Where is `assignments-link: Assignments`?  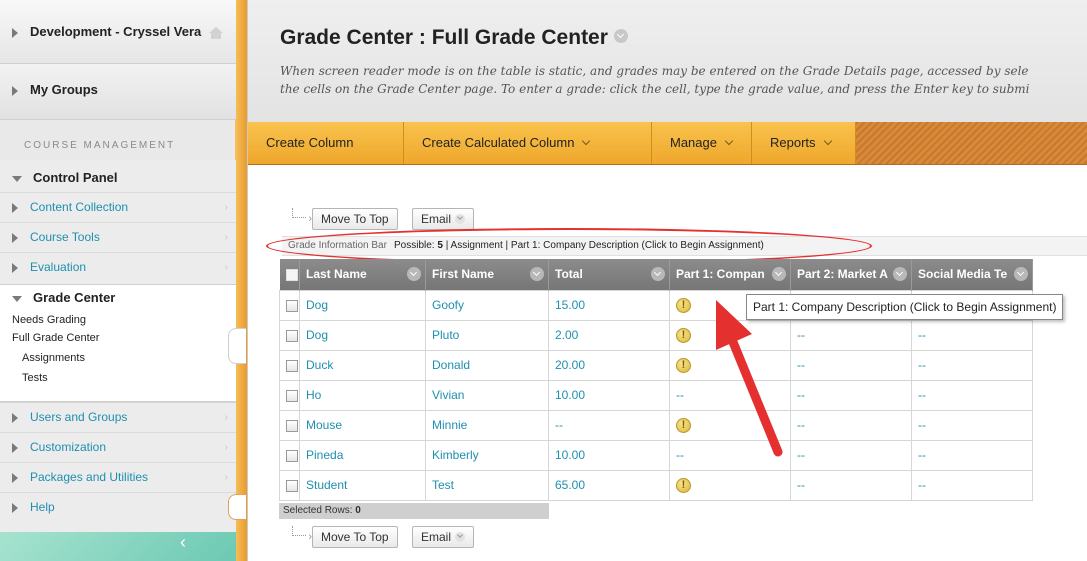
assignments-link: Assignments is located at coordinates (53, 358).